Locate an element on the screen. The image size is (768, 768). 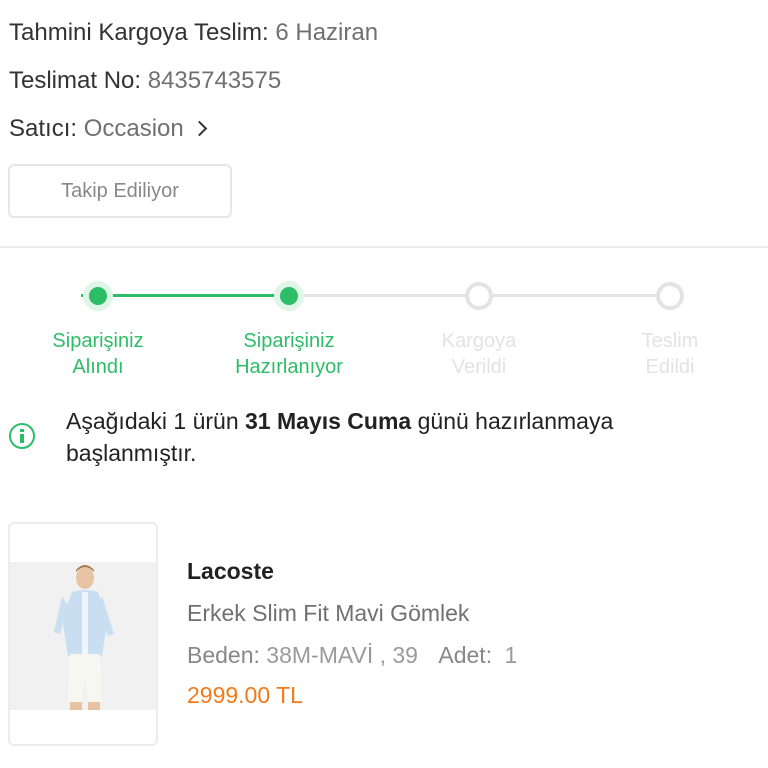
product-attributes: Beden: 38M-MAVİ , 39 Adet: 1 is located at coordinates (352, 655).